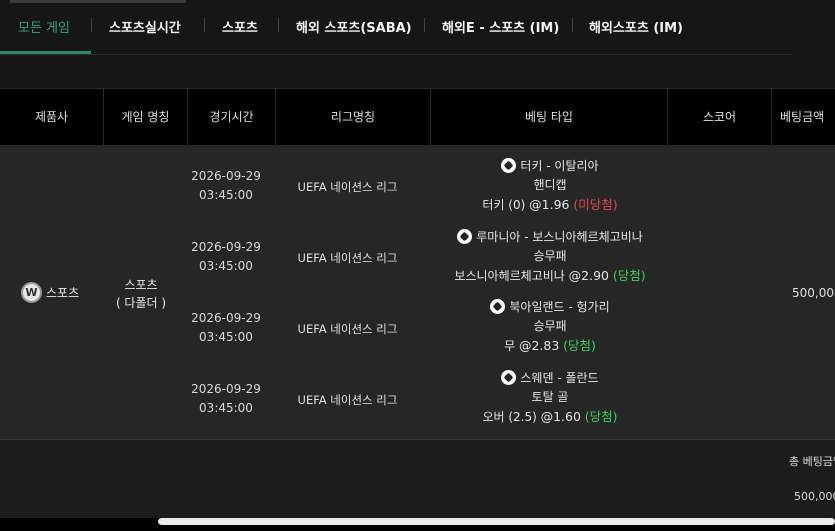 This screenshot has width=835, height=531. Describe the element at coordinates (559, 237) in the screenshot. I see `match-teams: 루마니아 - 보스니아헤르체고비나` at that location.